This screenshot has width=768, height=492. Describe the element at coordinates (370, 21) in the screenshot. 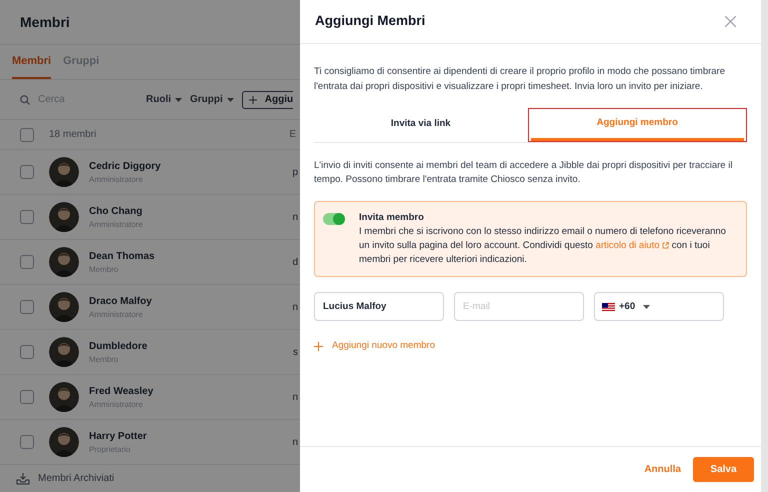

I see `dialog-title: Aggiungi Membri` at that location.